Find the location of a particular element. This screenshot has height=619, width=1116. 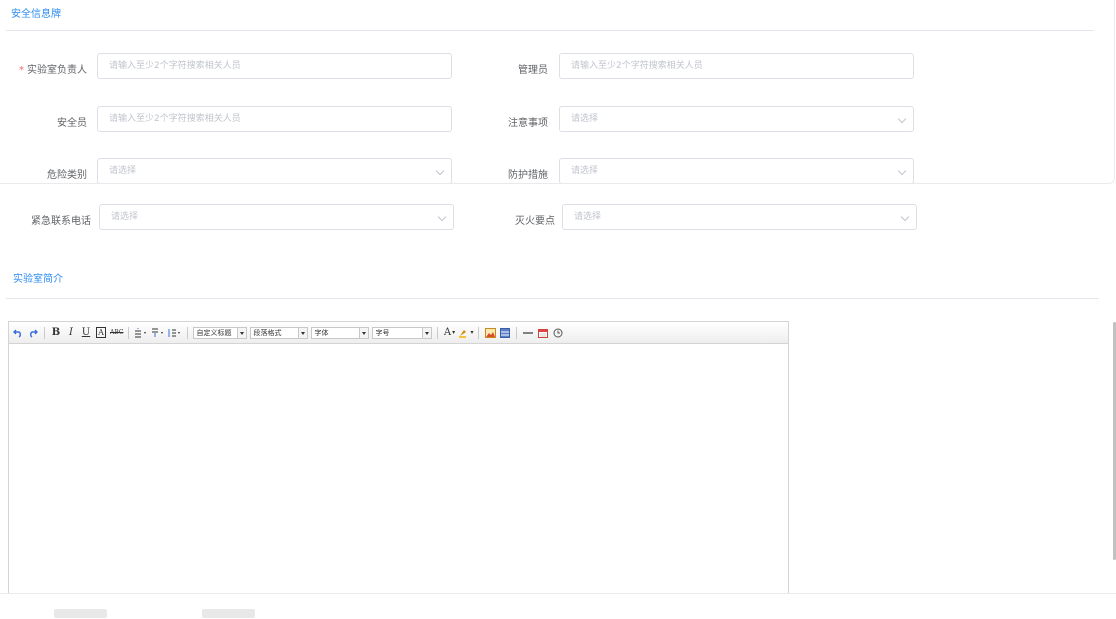

emergency-phone-select: 请选择 is located at coordinates (276, 217).